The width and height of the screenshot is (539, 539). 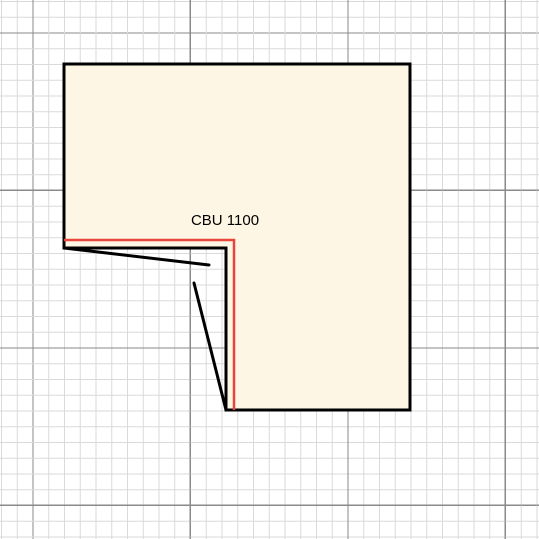 I want to click on cabinet-door-right, so click(x=210, y=346).